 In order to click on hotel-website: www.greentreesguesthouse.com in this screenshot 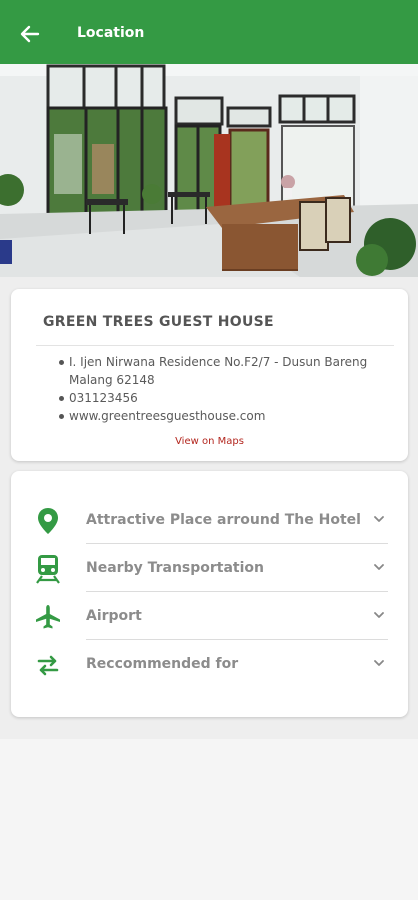, I will do `click(219, 416)`.